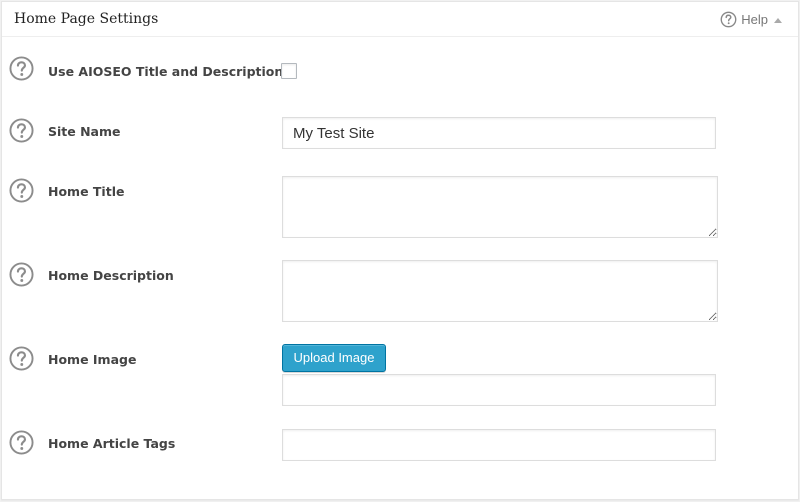 The height and width of the screenshot is (502, 800). I want to click on use-aioseo-label: Use AIOSEO Title and Description, so click(165, 71).